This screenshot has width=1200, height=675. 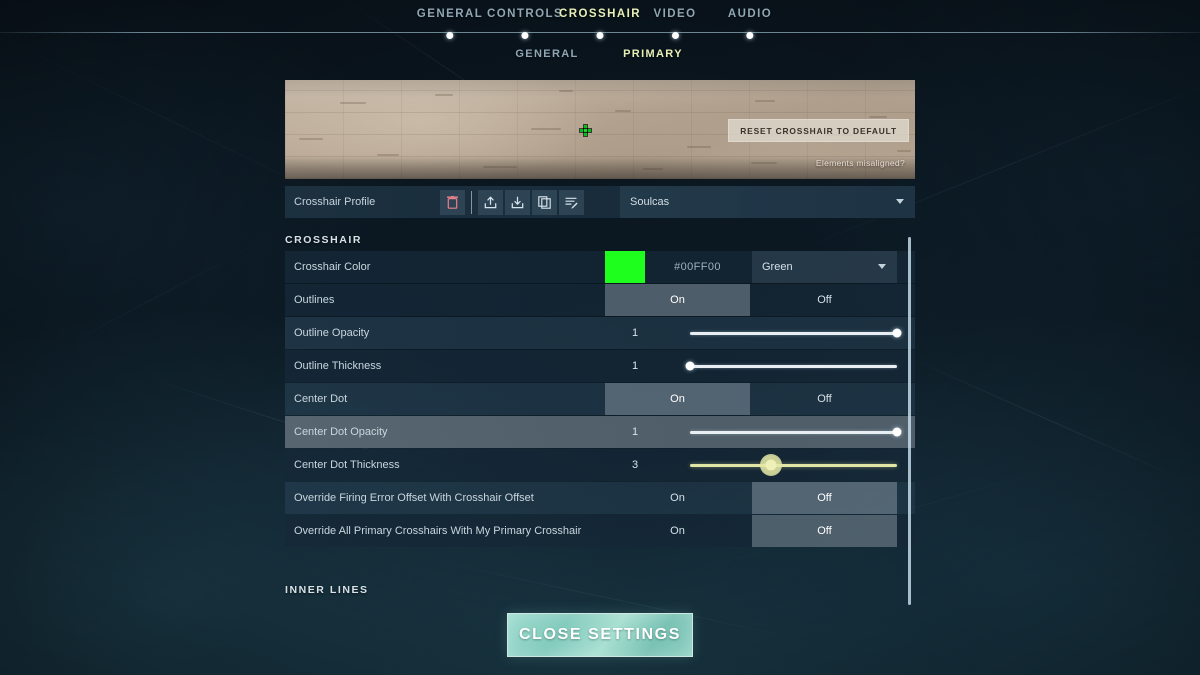 What do you see at coordinates (600, 267) in the screenshot?
I see `row-crosshair-color: Crosshair Color #00FF00 Green` at bounding box center [600, 267].